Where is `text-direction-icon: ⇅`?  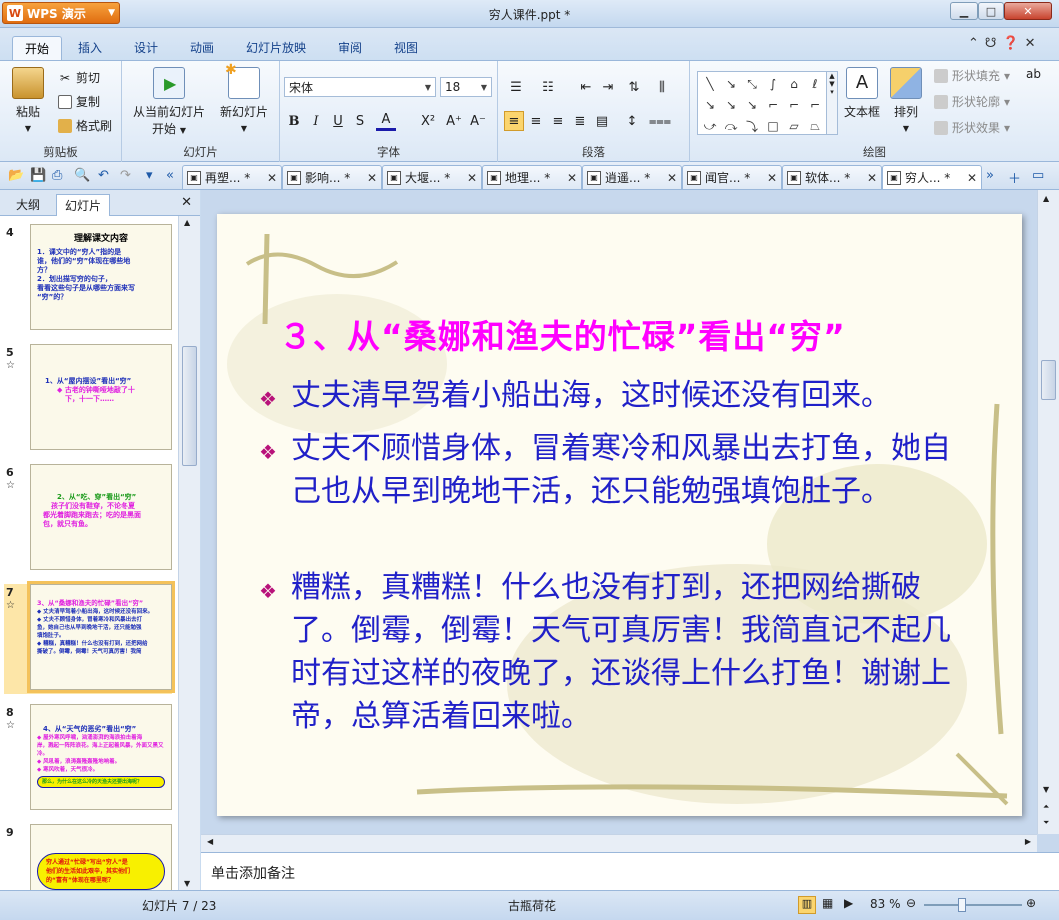
text-direction-icon: ⇅ is located at coordinates (634, 87).